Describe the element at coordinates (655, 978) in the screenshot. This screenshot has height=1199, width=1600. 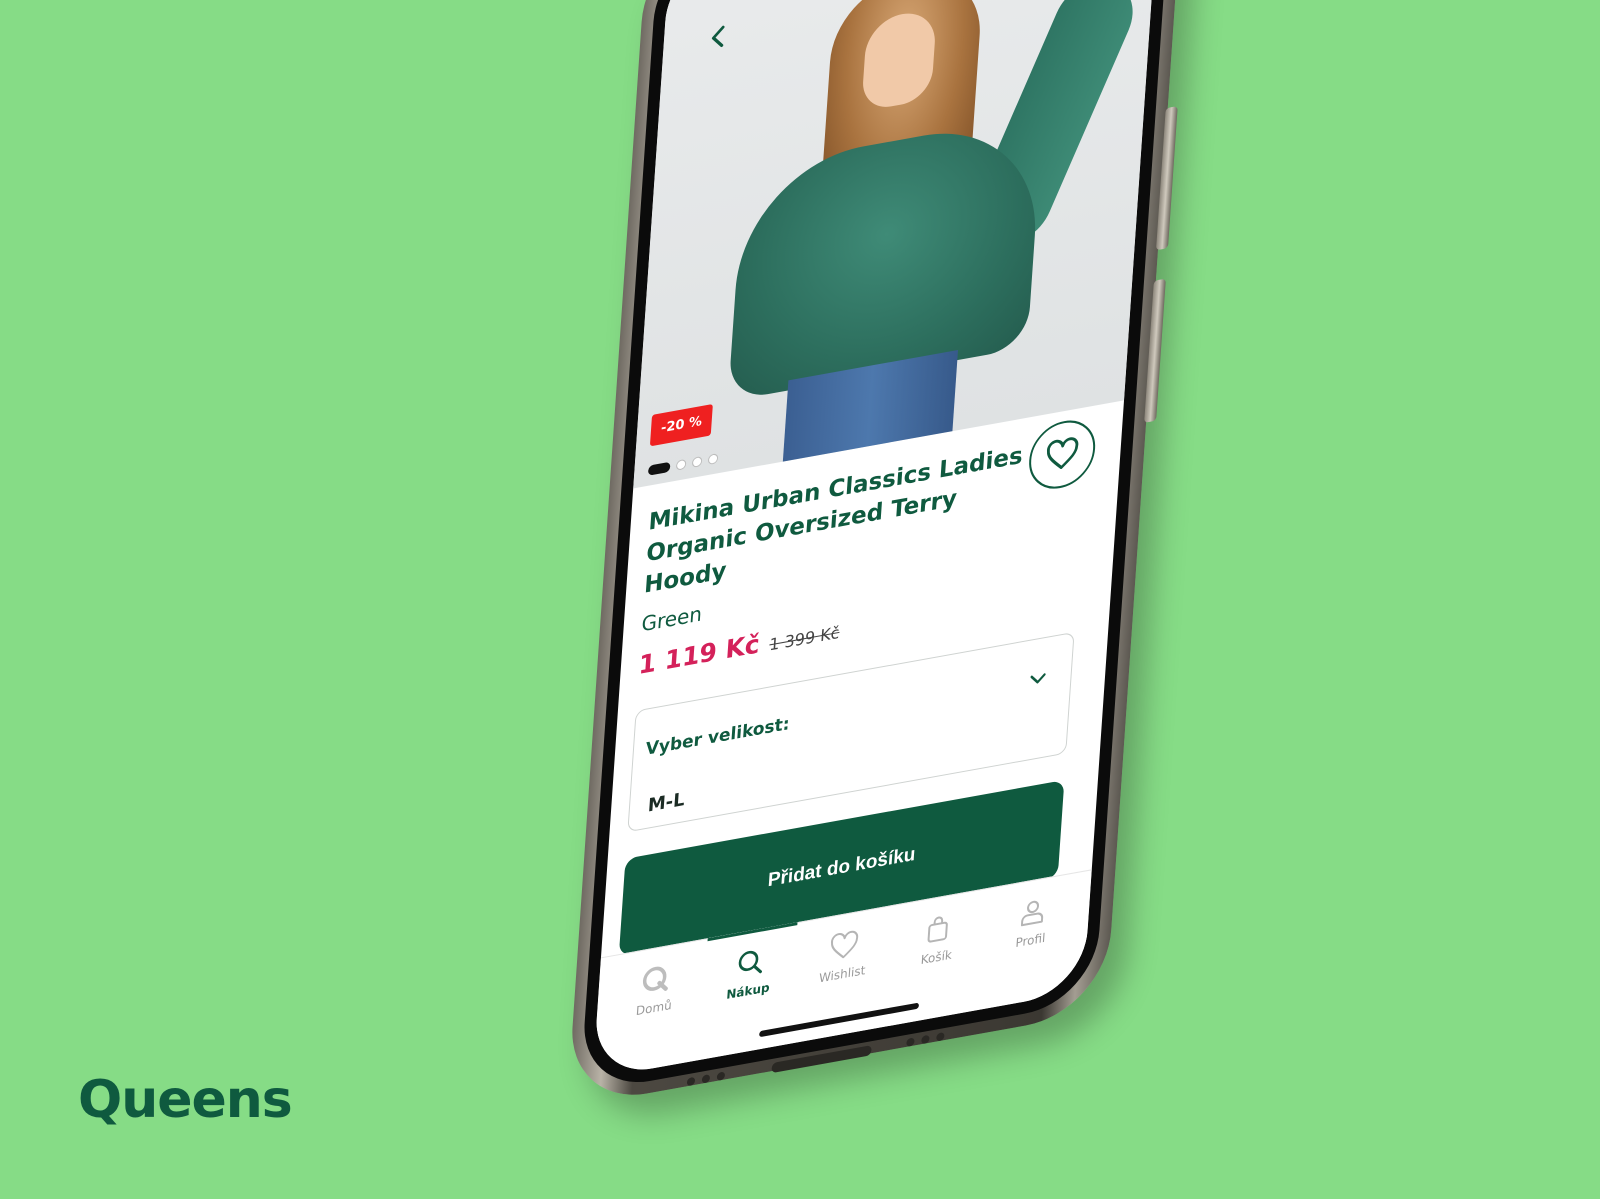
I see `queens-logo-icon` at that location.